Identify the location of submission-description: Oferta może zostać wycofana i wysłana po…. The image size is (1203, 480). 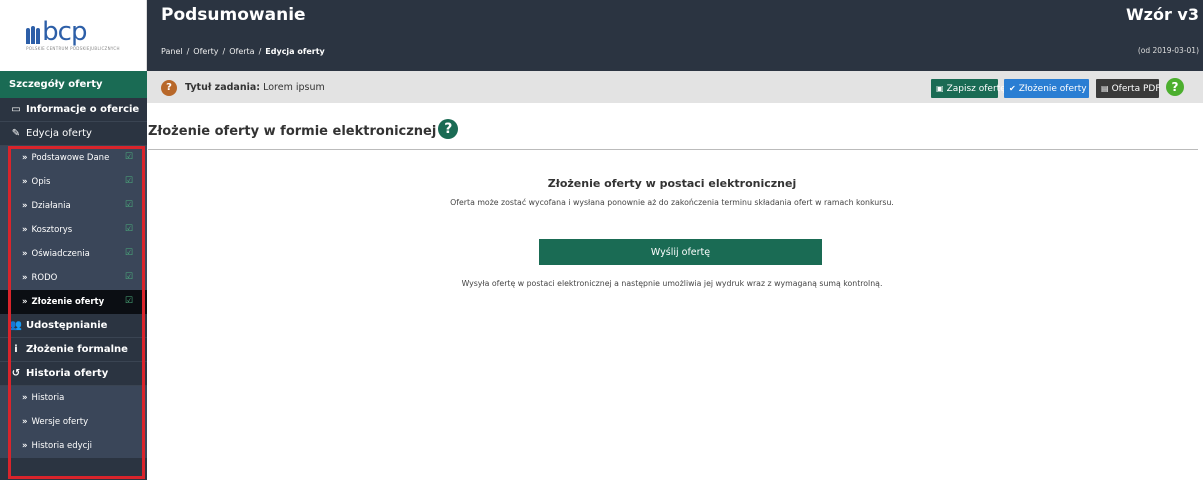
(672, 202).